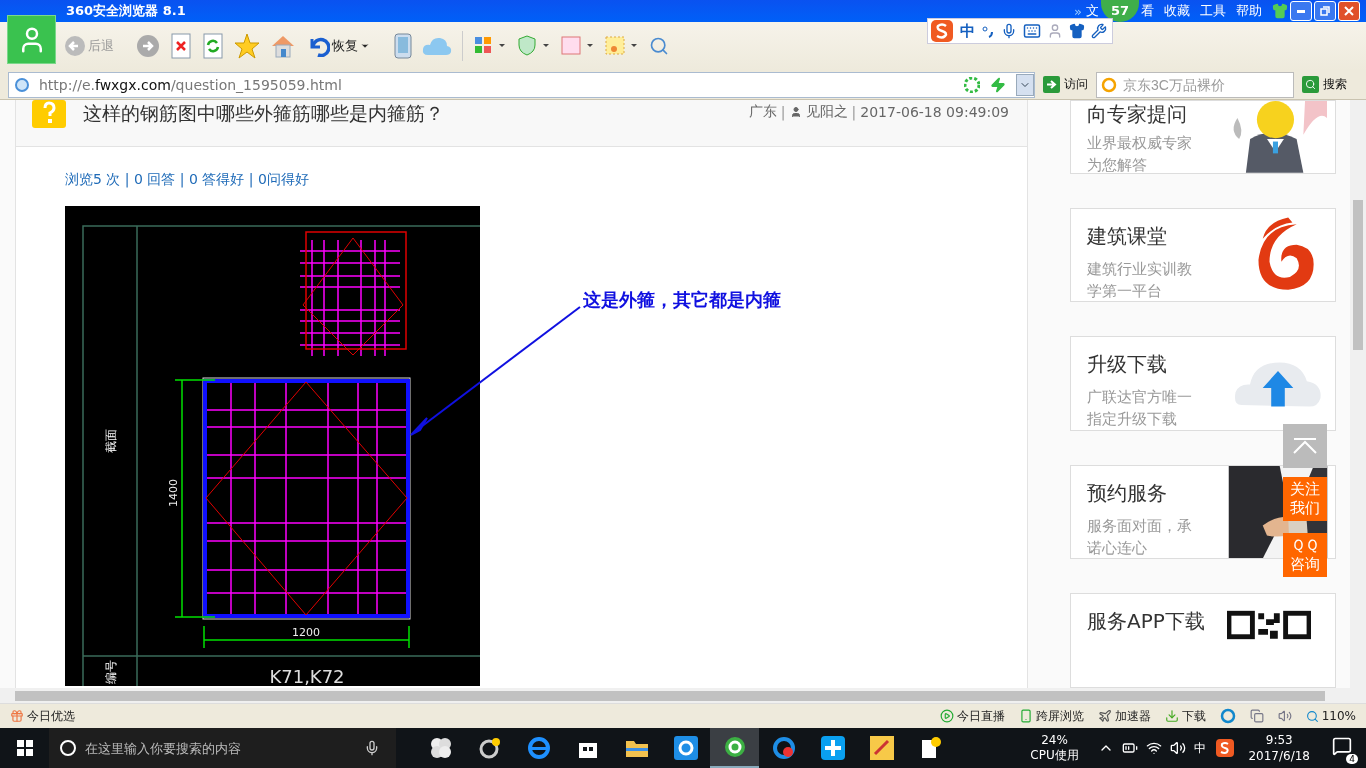 The image size is (1366, 768). I want to click on status-button: 加速器, so click(1124, 716).